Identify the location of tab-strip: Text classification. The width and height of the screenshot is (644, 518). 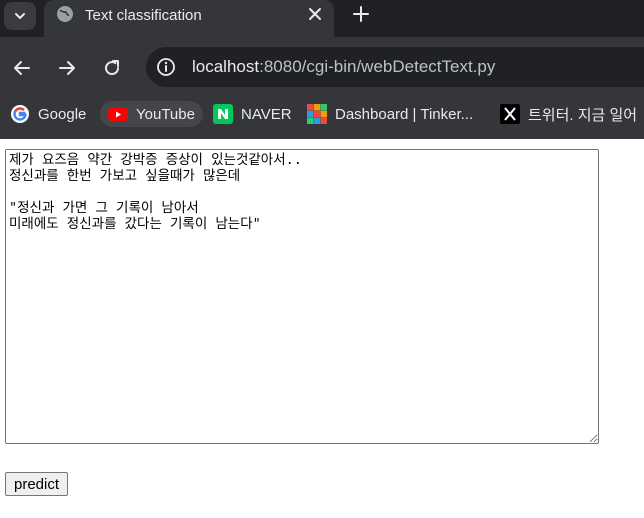
(322, 18).